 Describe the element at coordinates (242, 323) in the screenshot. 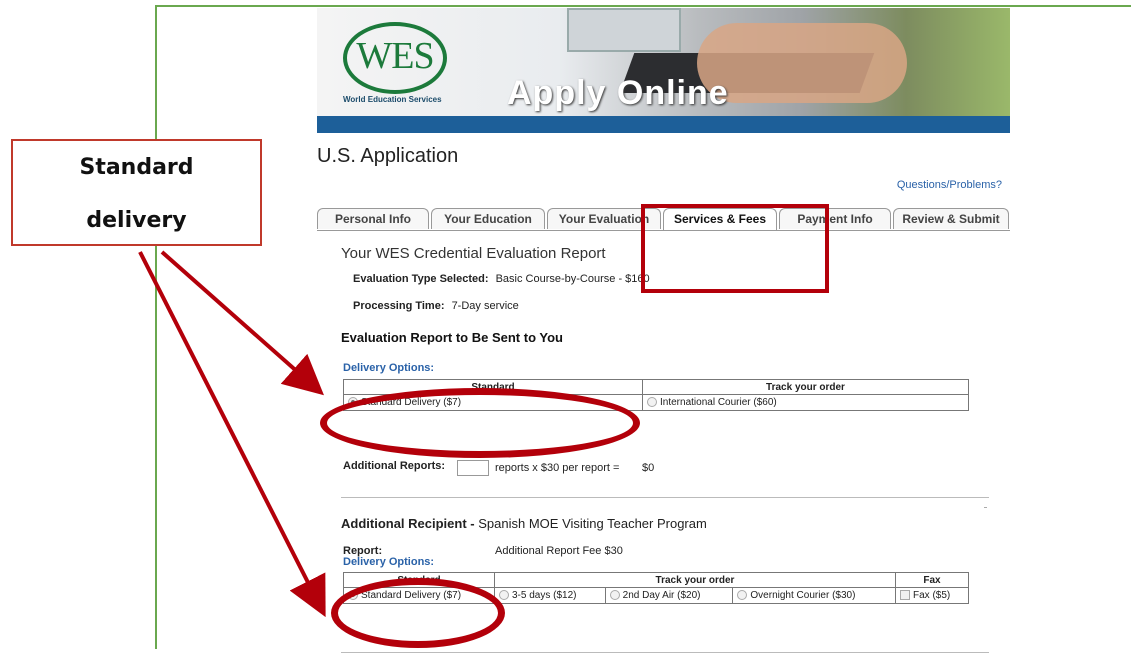

I see `arrow-to-standard-delivery` at that location.